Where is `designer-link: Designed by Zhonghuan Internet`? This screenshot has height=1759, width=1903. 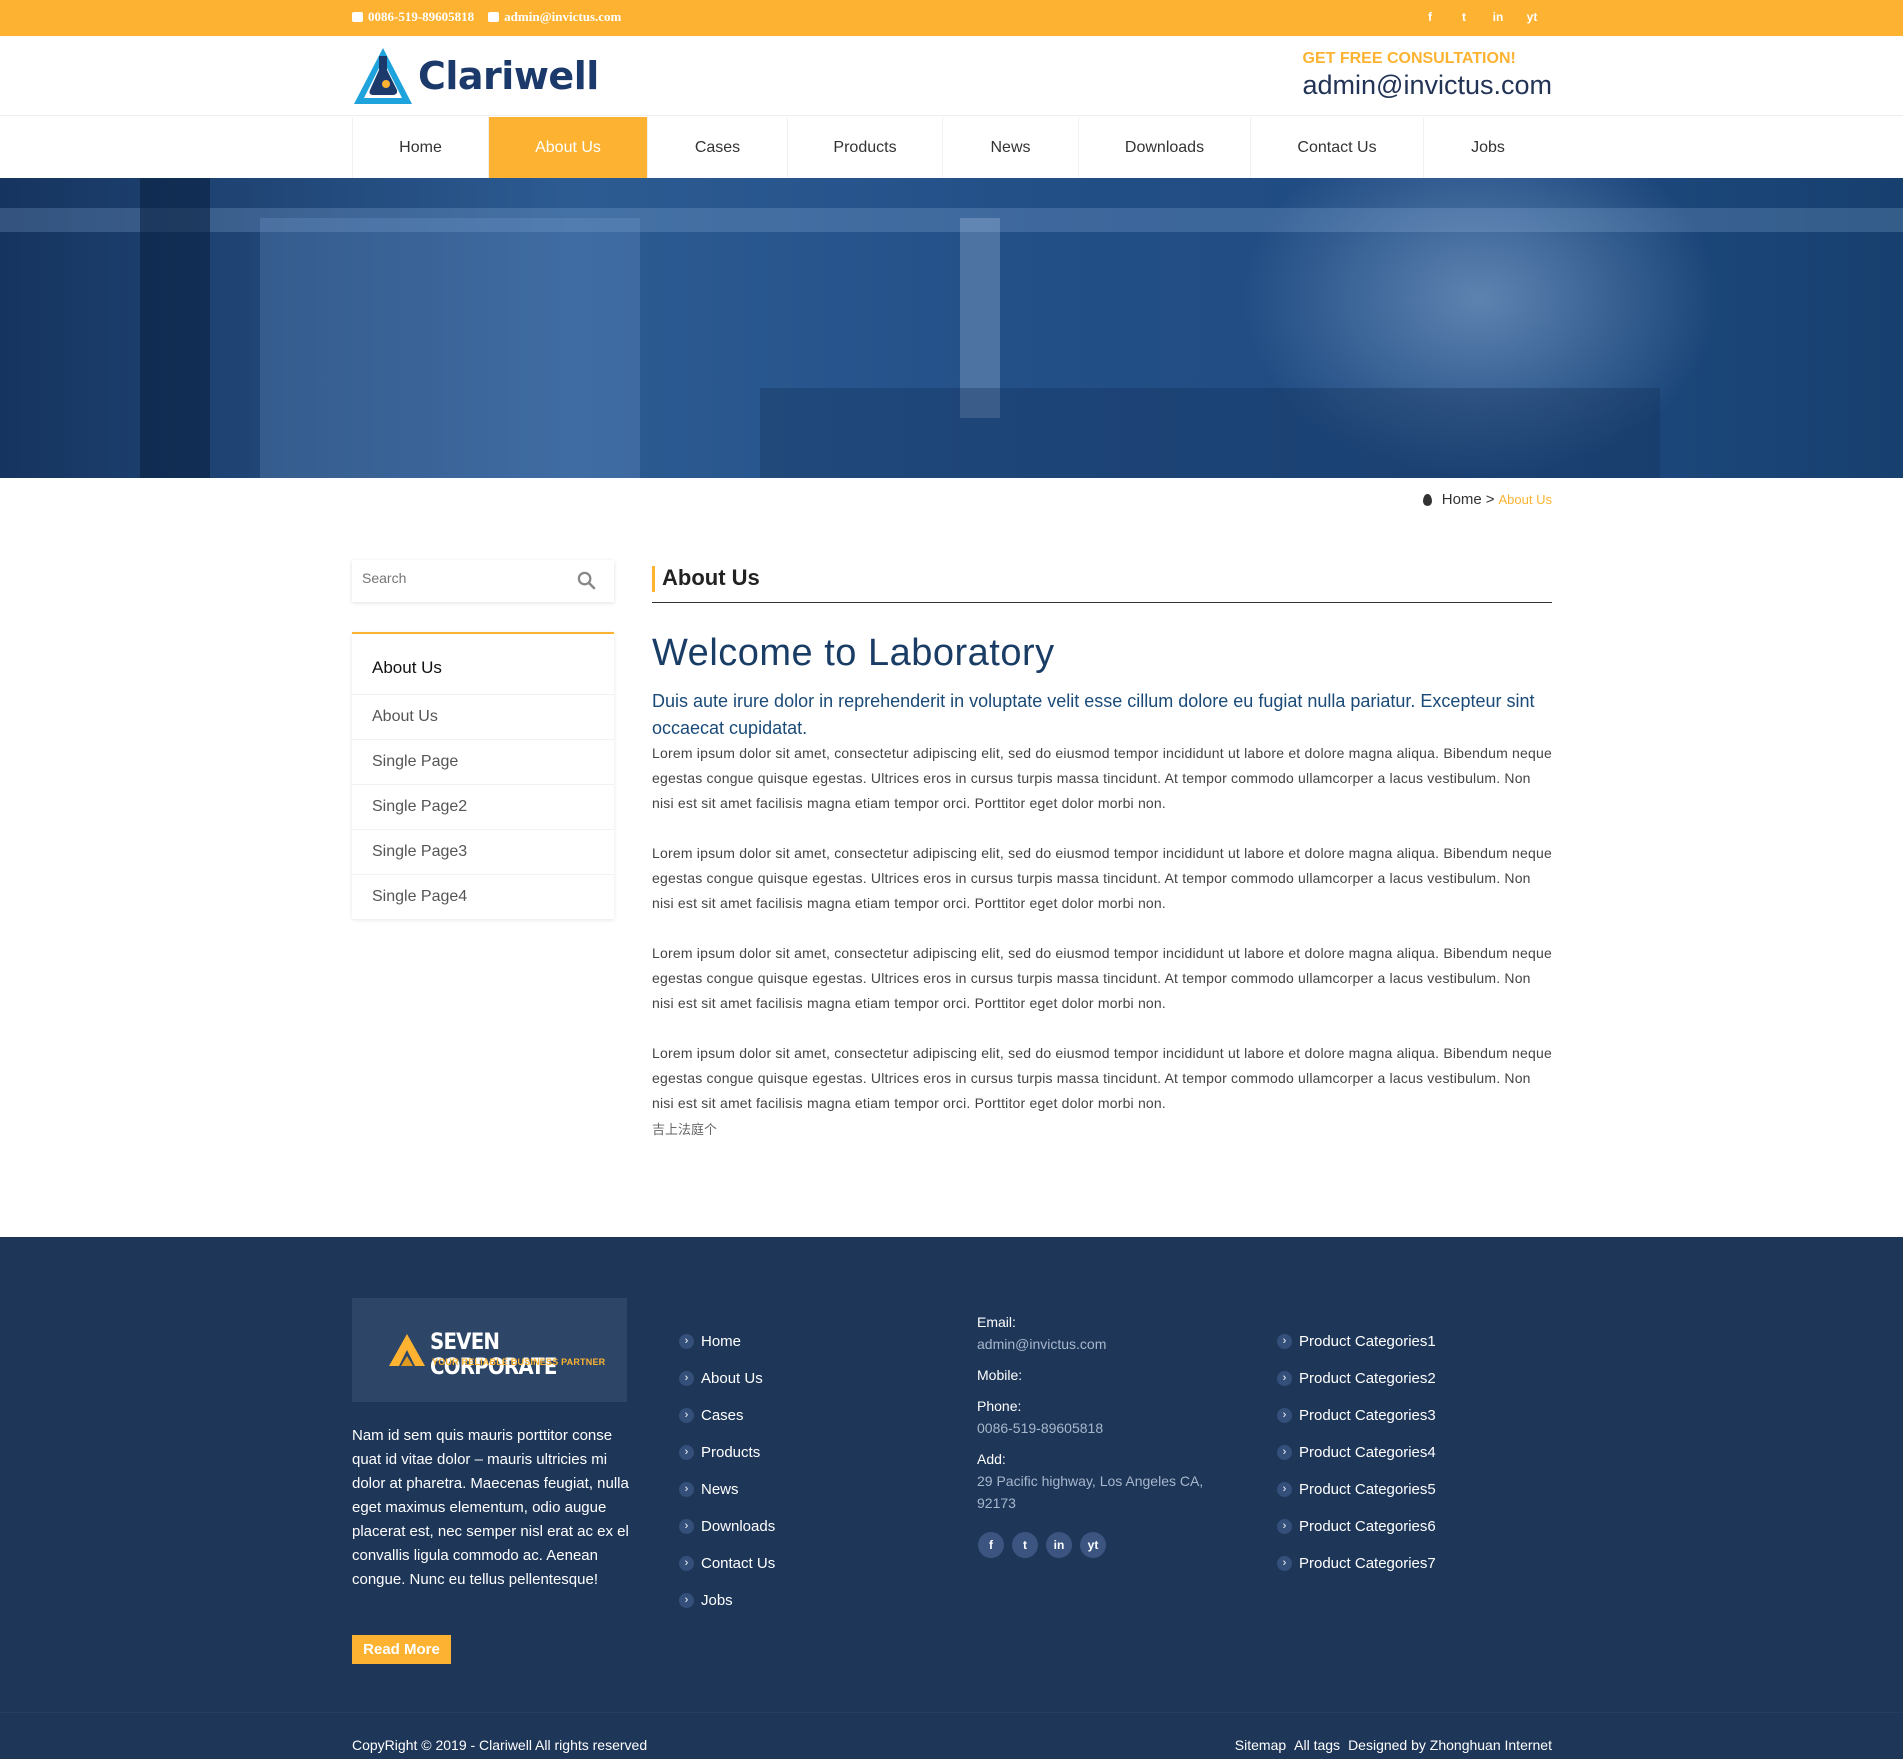 designer-link: Designed by Zhonghuan Internet is located at coordinates (1450, 1745).